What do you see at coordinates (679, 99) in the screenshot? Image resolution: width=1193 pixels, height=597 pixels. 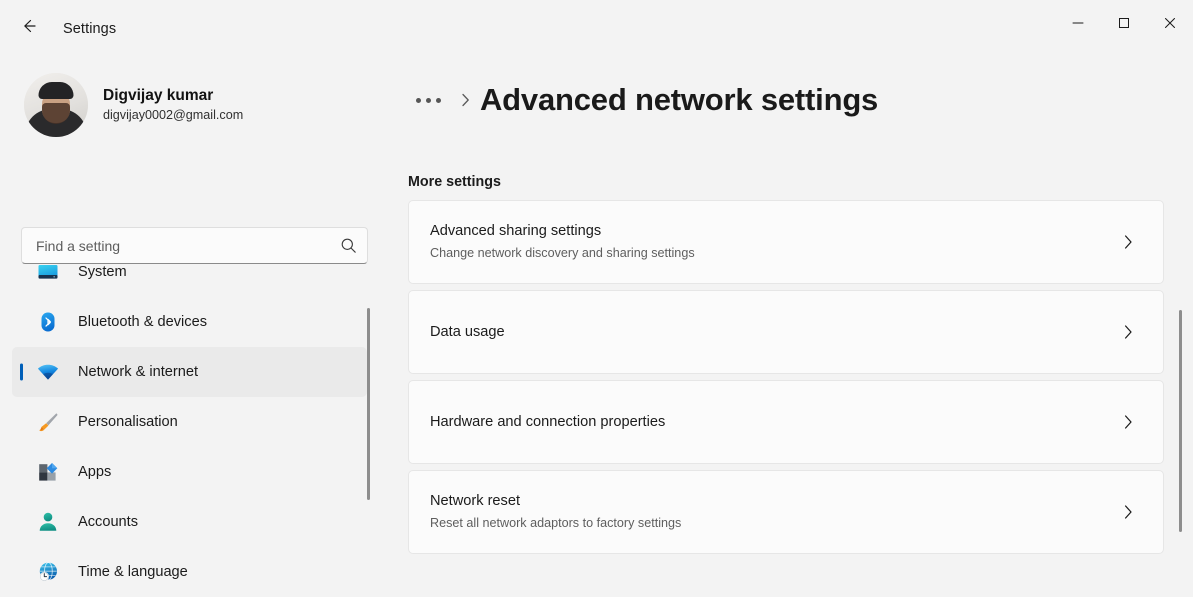 I see `page-title: Advanced network settings` at bounding box center [679, 99].